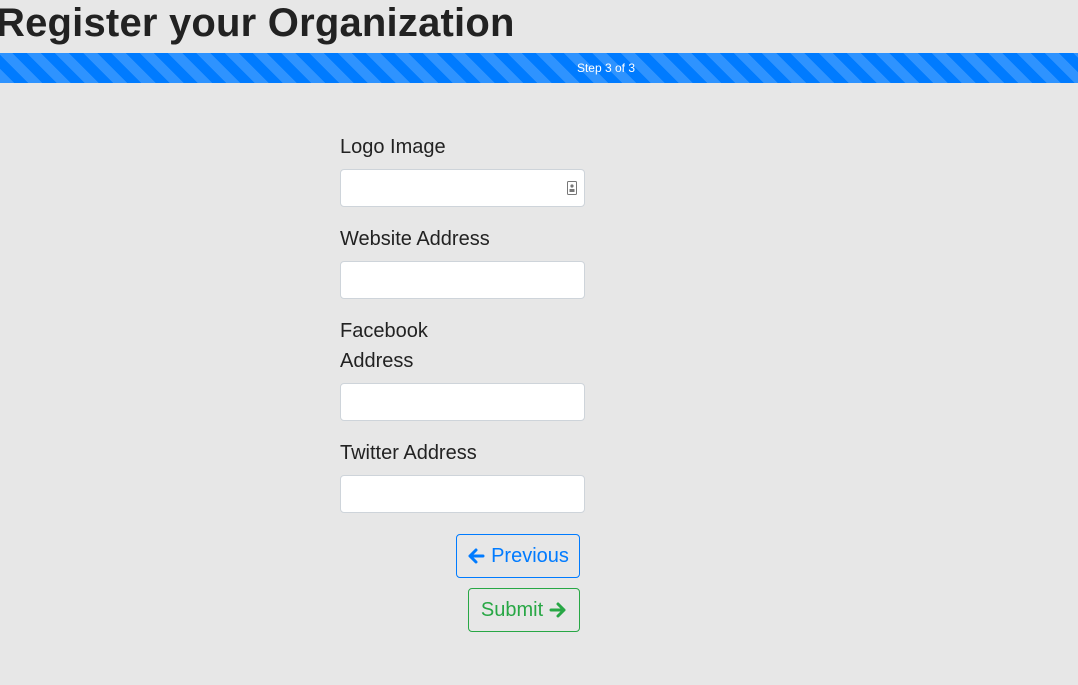  I want to click on file-upload-icon, so click(572, 188).